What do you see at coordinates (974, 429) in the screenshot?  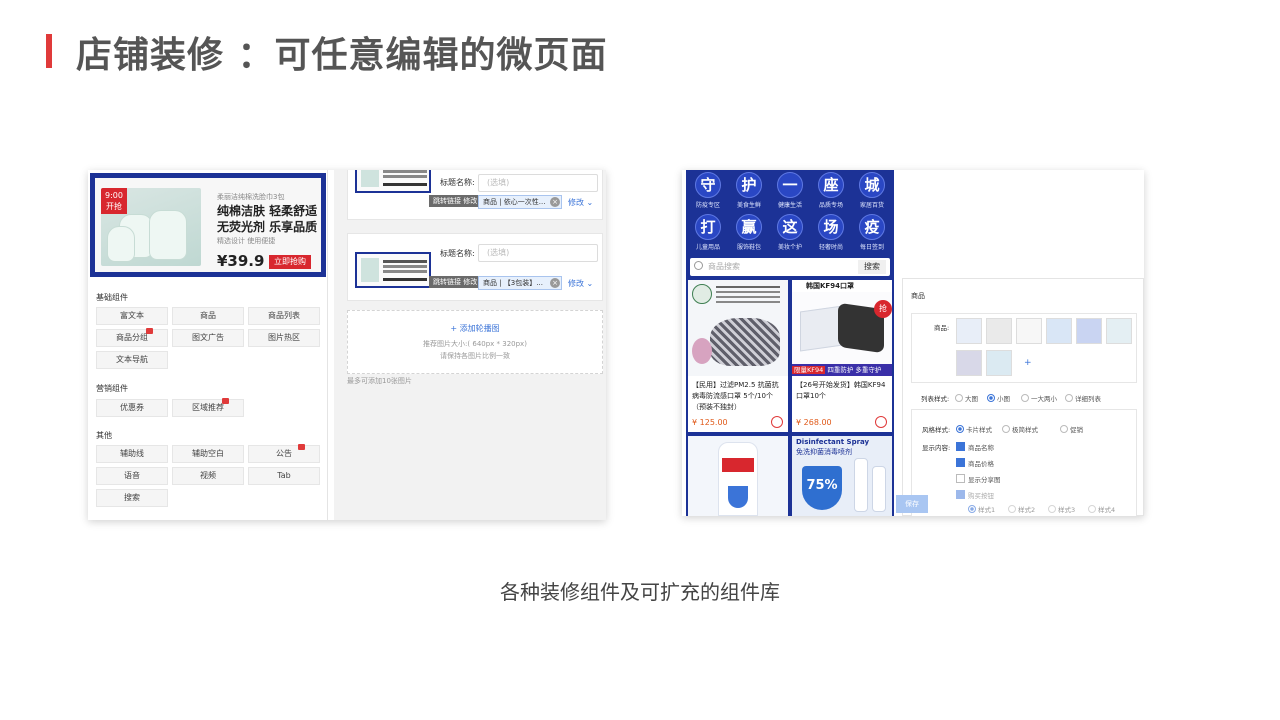 I see `card-style-option: 卡片样式` at bounding box center [974, 429].